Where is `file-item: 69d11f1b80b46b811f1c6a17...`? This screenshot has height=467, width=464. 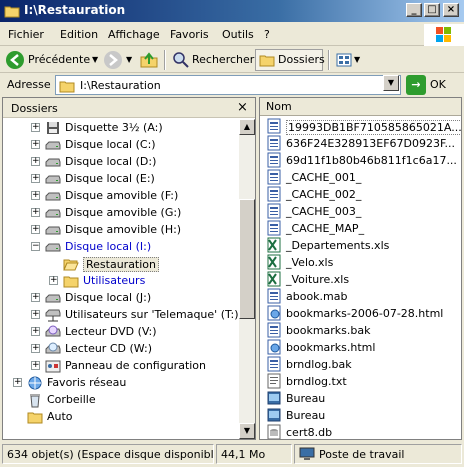
file-item: 69d11f1b80b46b811f1c6a17... is located at coordinates (363, 160).